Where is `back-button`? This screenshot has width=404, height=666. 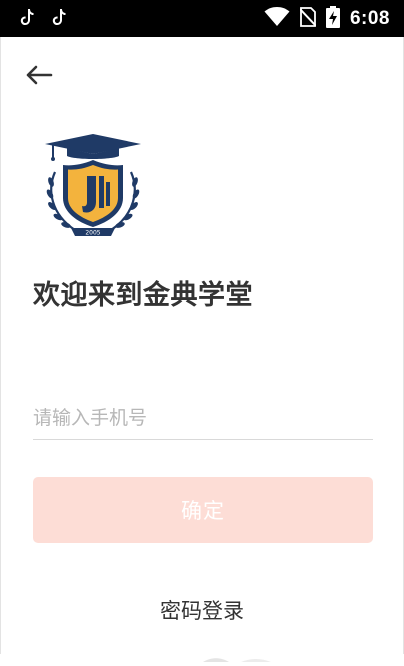
back-button is located at coordinates (39, 77).